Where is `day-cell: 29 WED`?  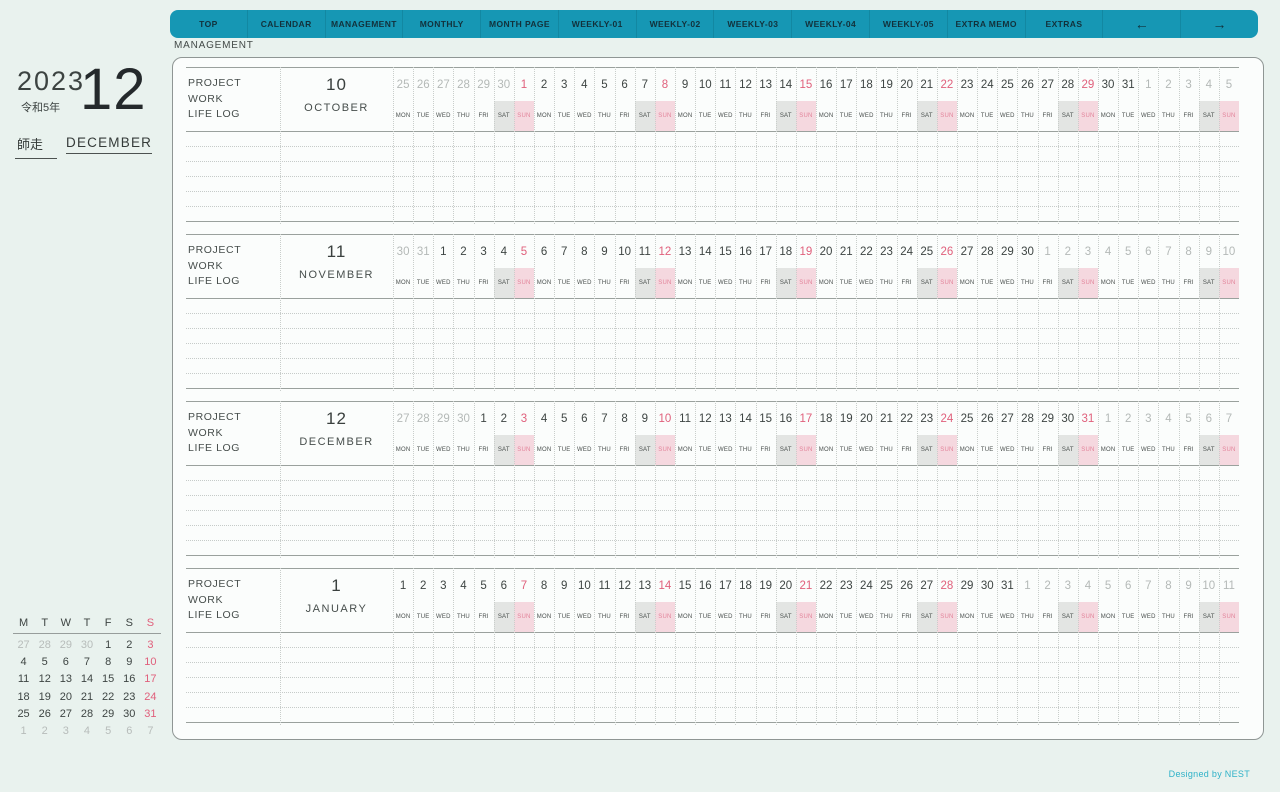 day-cell: 29 WED is located at coordinates (443, 433).